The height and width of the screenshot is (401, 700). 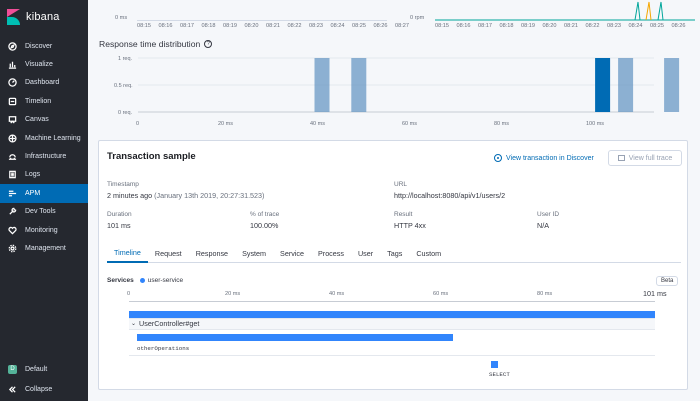 I want to click on view-full-trace-button: View full trace, so click(x=645, y=158).